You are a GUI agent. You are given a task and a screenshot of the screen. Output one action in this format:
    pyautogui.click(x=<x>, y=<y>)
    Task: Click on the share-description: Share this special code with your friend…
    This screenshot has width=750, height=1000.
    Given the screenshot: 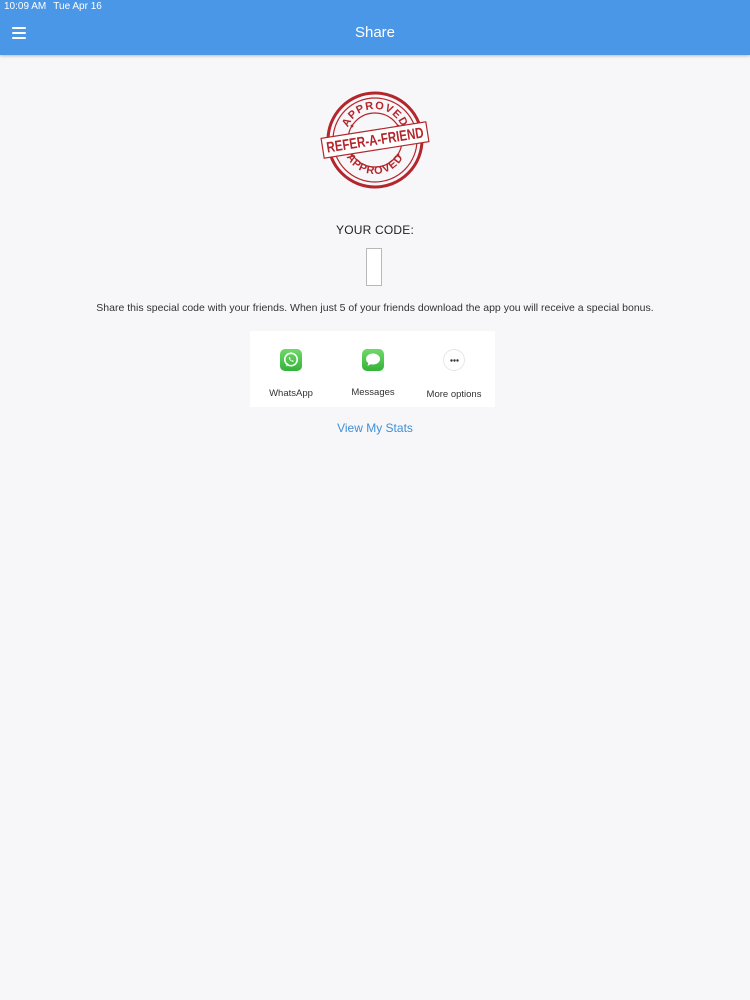 What is the action you would take?
    pyautogui.click(x=375, y=308)
    